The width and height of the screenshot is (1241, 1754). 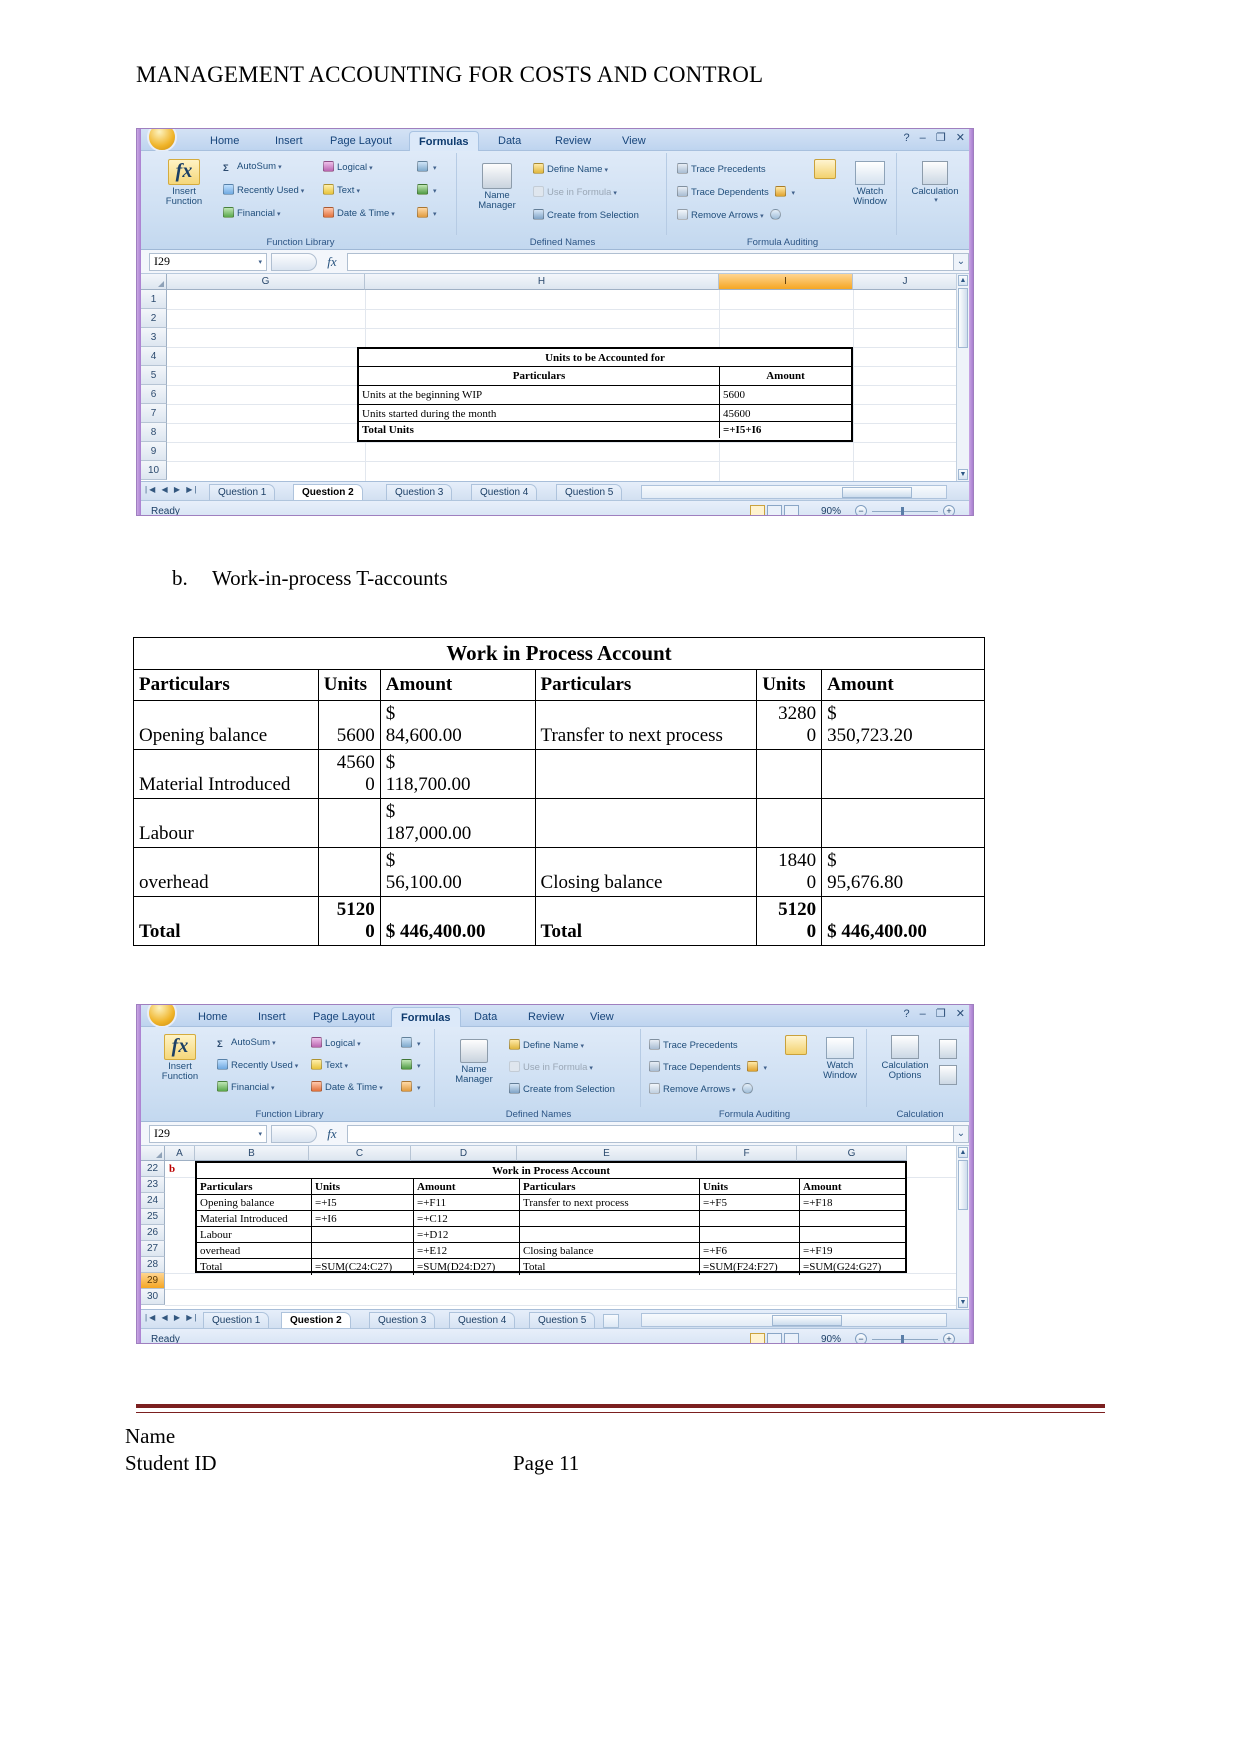 I want to click on error-checking-icon, so click(x=781, y=191).